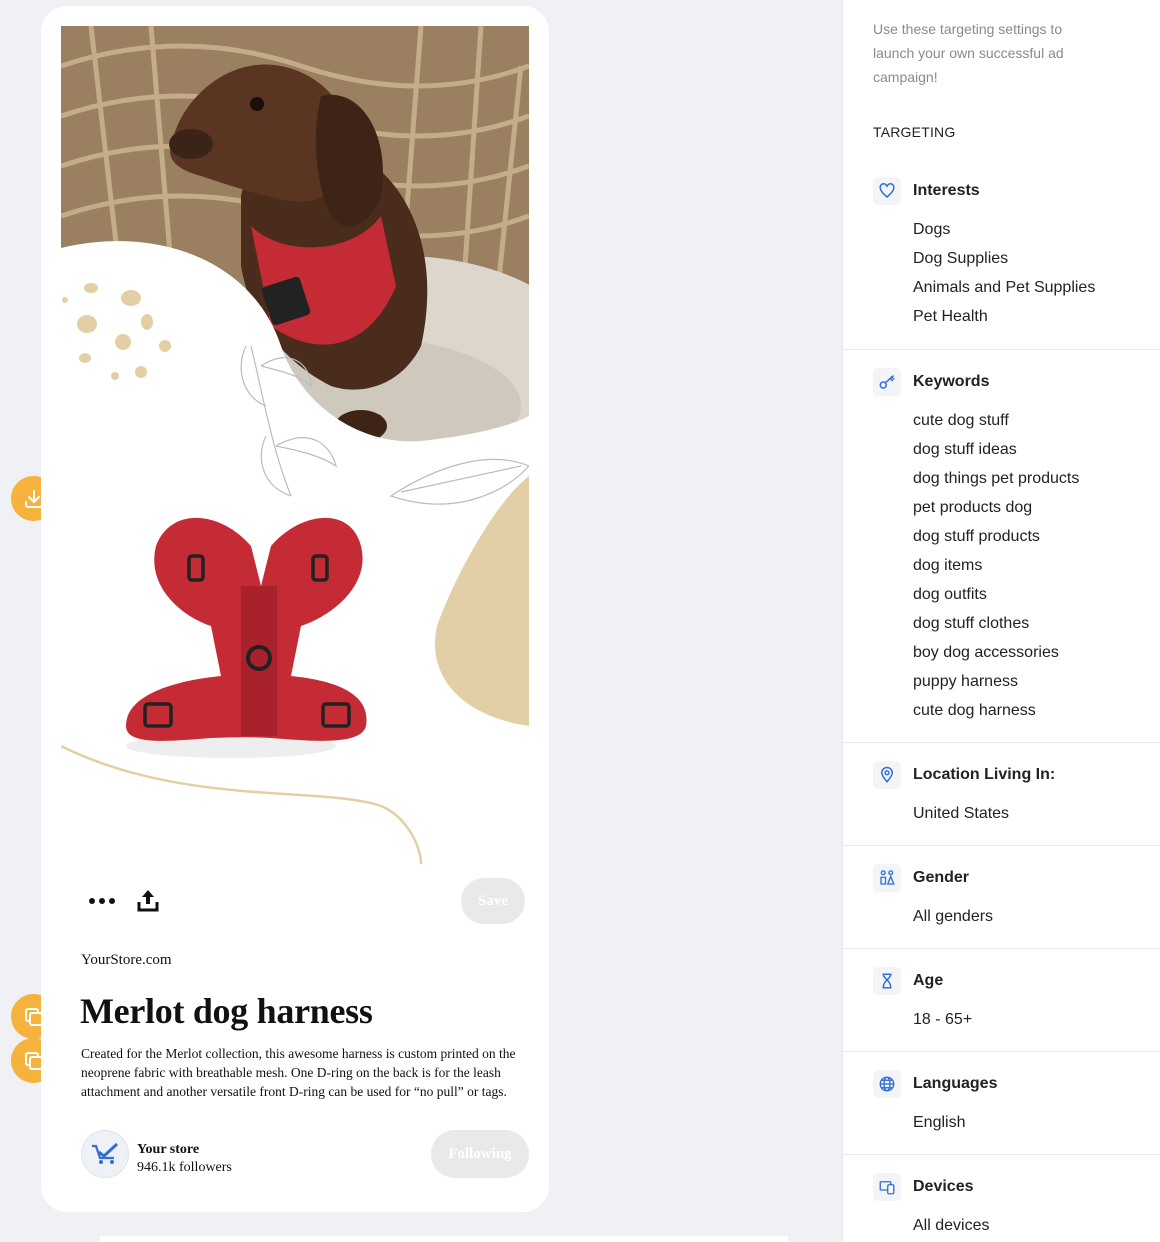 Image resolution: width=1160 pixels, height=1242 pixels. What do you see at coordinates (493, 901) in the screenshot?
I see `save-button: Save` at bounding box center [493, 901].